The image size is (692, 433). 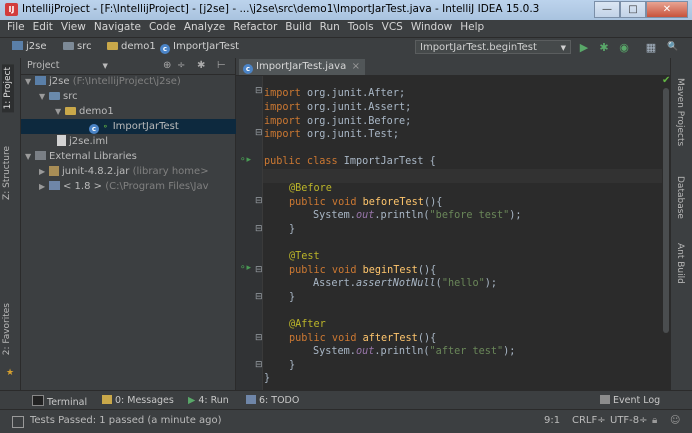 I want to click on sync-icon: ⊕, so click(x=167, y=65).